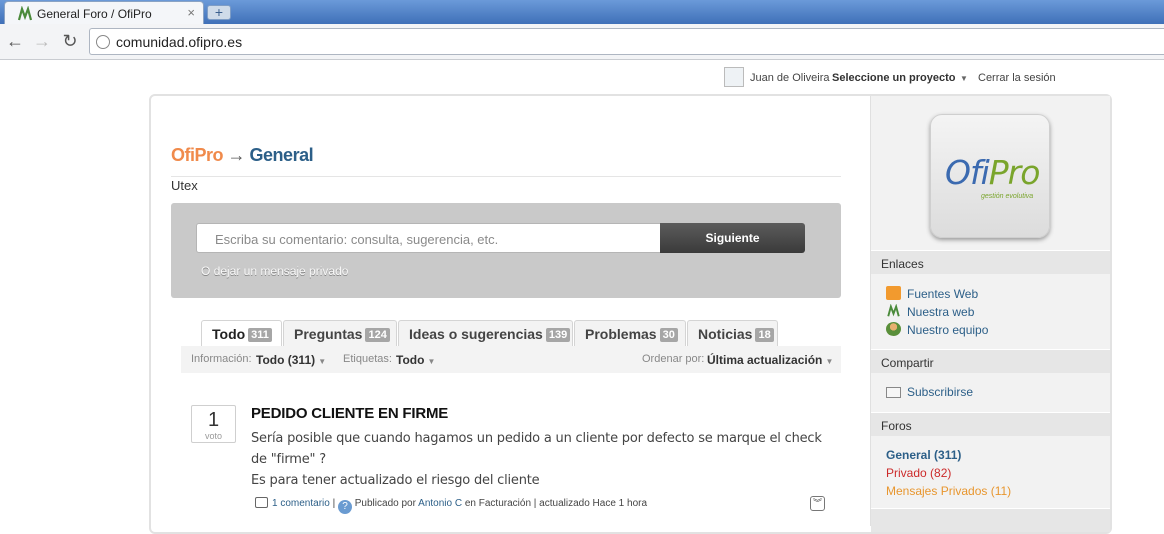 The image size is (1164, 534). What do you see at coordinates (221, 359) in the screenshot?
I see `info-filter-label: Información:` at bounding box center [221, 359].